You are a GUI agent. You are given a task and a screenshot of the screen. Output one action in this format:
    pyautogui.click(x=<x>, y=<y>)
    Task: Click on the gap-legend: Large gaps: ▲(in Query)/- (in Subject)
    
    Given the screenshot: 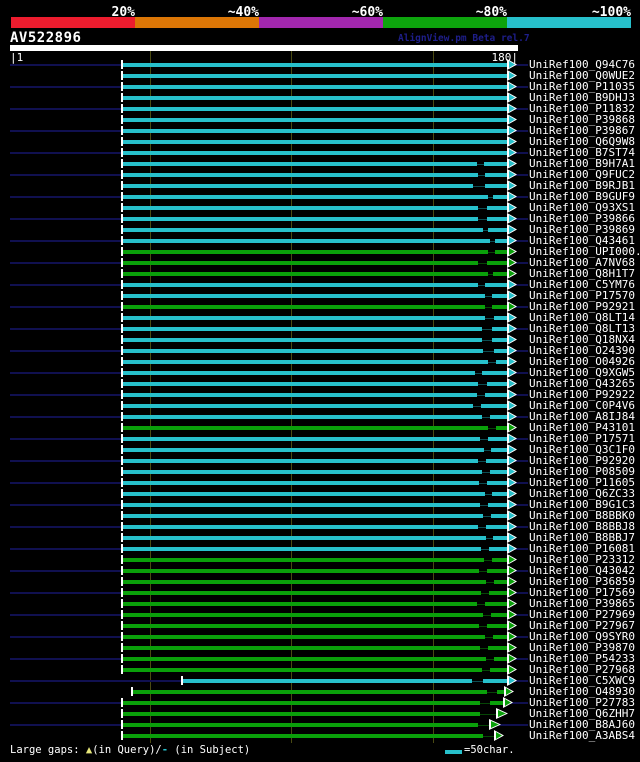 What is the action you would take?
    pyautogui.click(x=130, y=751)
    